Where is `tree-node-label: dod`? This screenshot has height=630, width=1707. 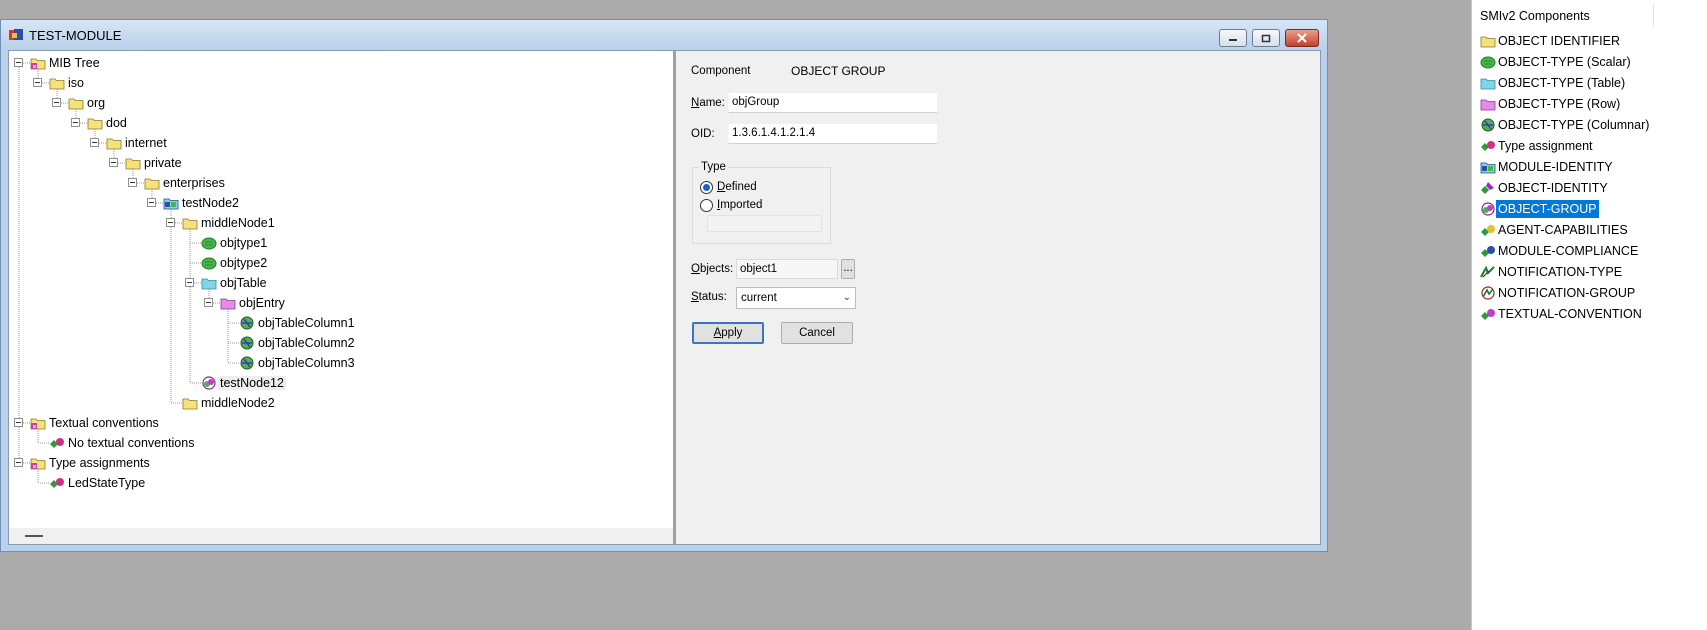 tree-node-label: dod is located at coordinates (116, 123).